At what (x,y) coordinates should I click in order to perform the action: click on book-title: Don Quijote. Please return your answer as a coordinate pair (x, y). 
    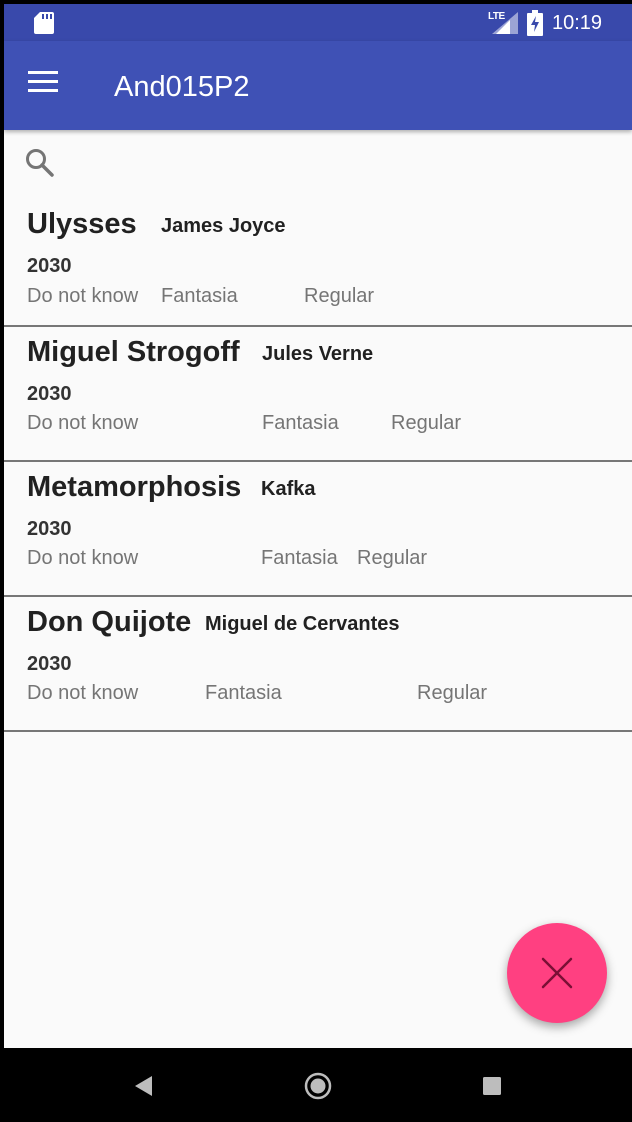
    Looking at the image, I should click on (109, 622).